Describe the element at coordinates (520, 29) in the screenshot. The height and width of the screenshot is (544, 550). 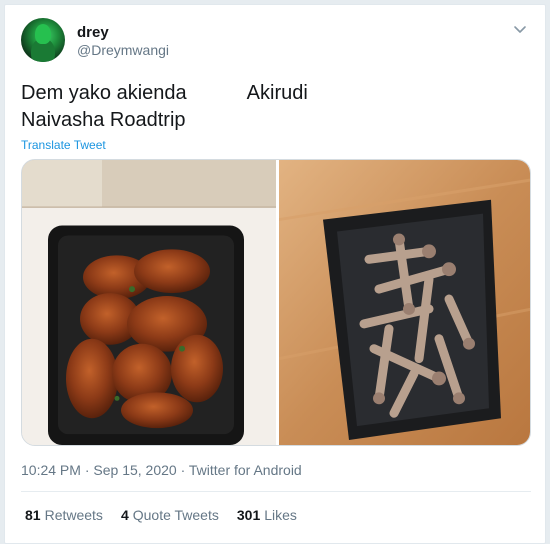
I see `chevron-down-icon` at that location.